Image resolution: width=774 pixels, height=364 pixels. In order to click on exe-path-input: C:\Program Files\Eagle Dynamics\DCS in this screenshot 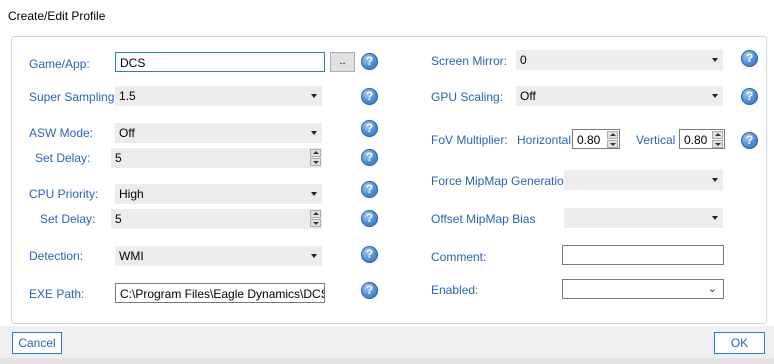, I will do `click(220, 293)`.